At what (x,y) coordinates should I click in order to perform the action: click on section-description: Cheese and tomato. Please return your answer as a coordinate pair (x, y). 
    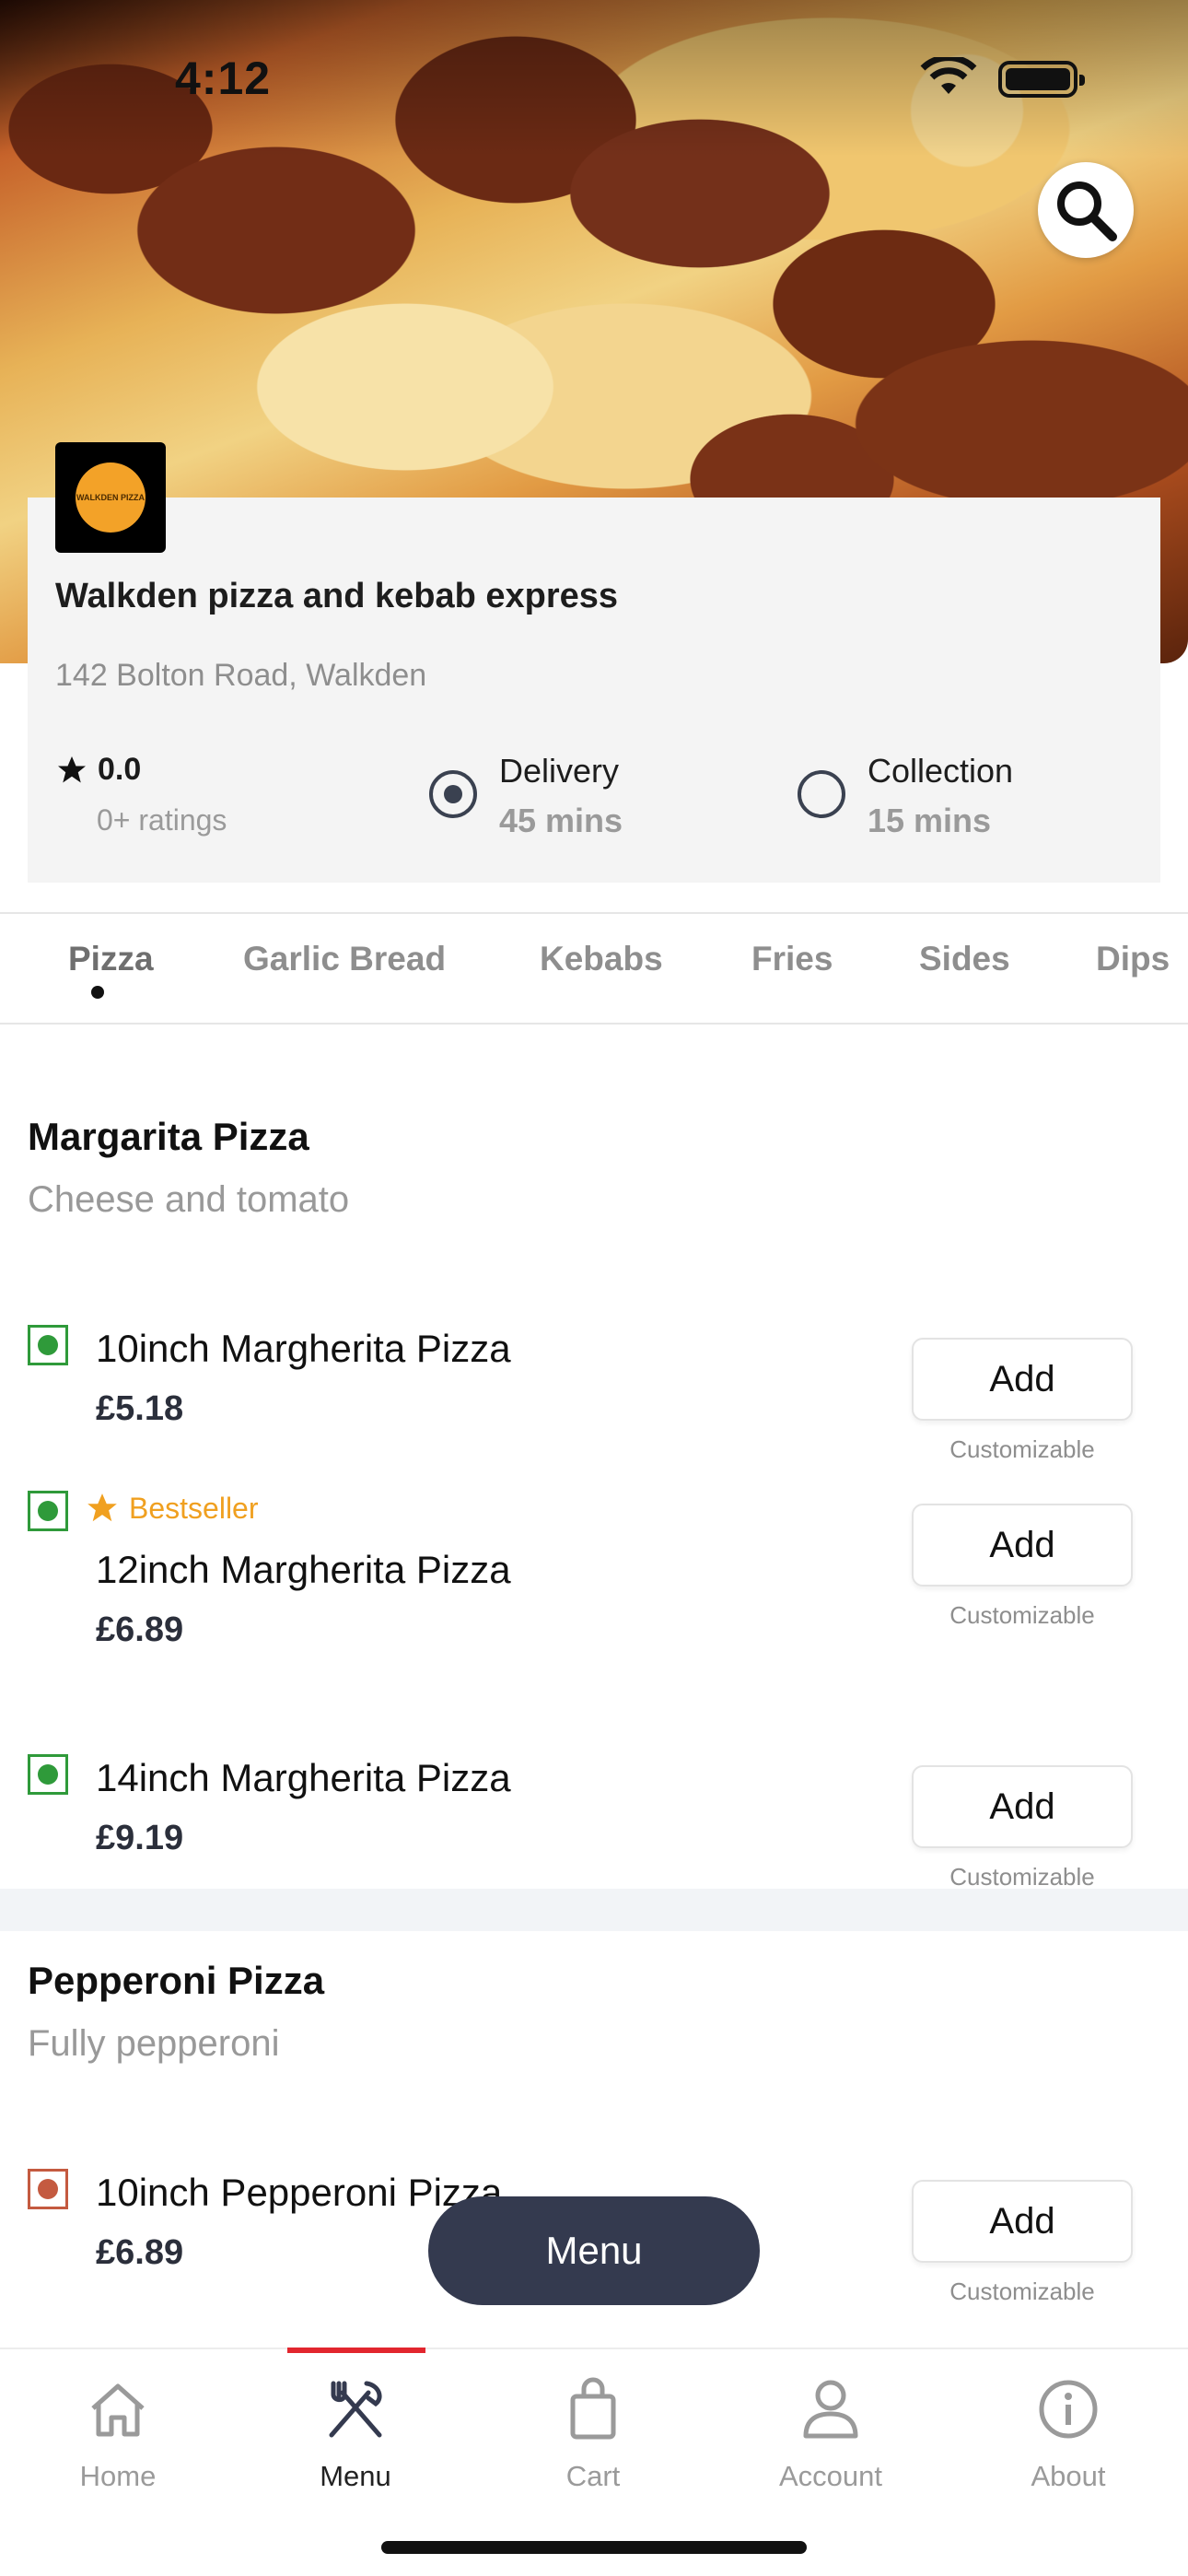
    Looking at the image, I should click on (189, 1199).